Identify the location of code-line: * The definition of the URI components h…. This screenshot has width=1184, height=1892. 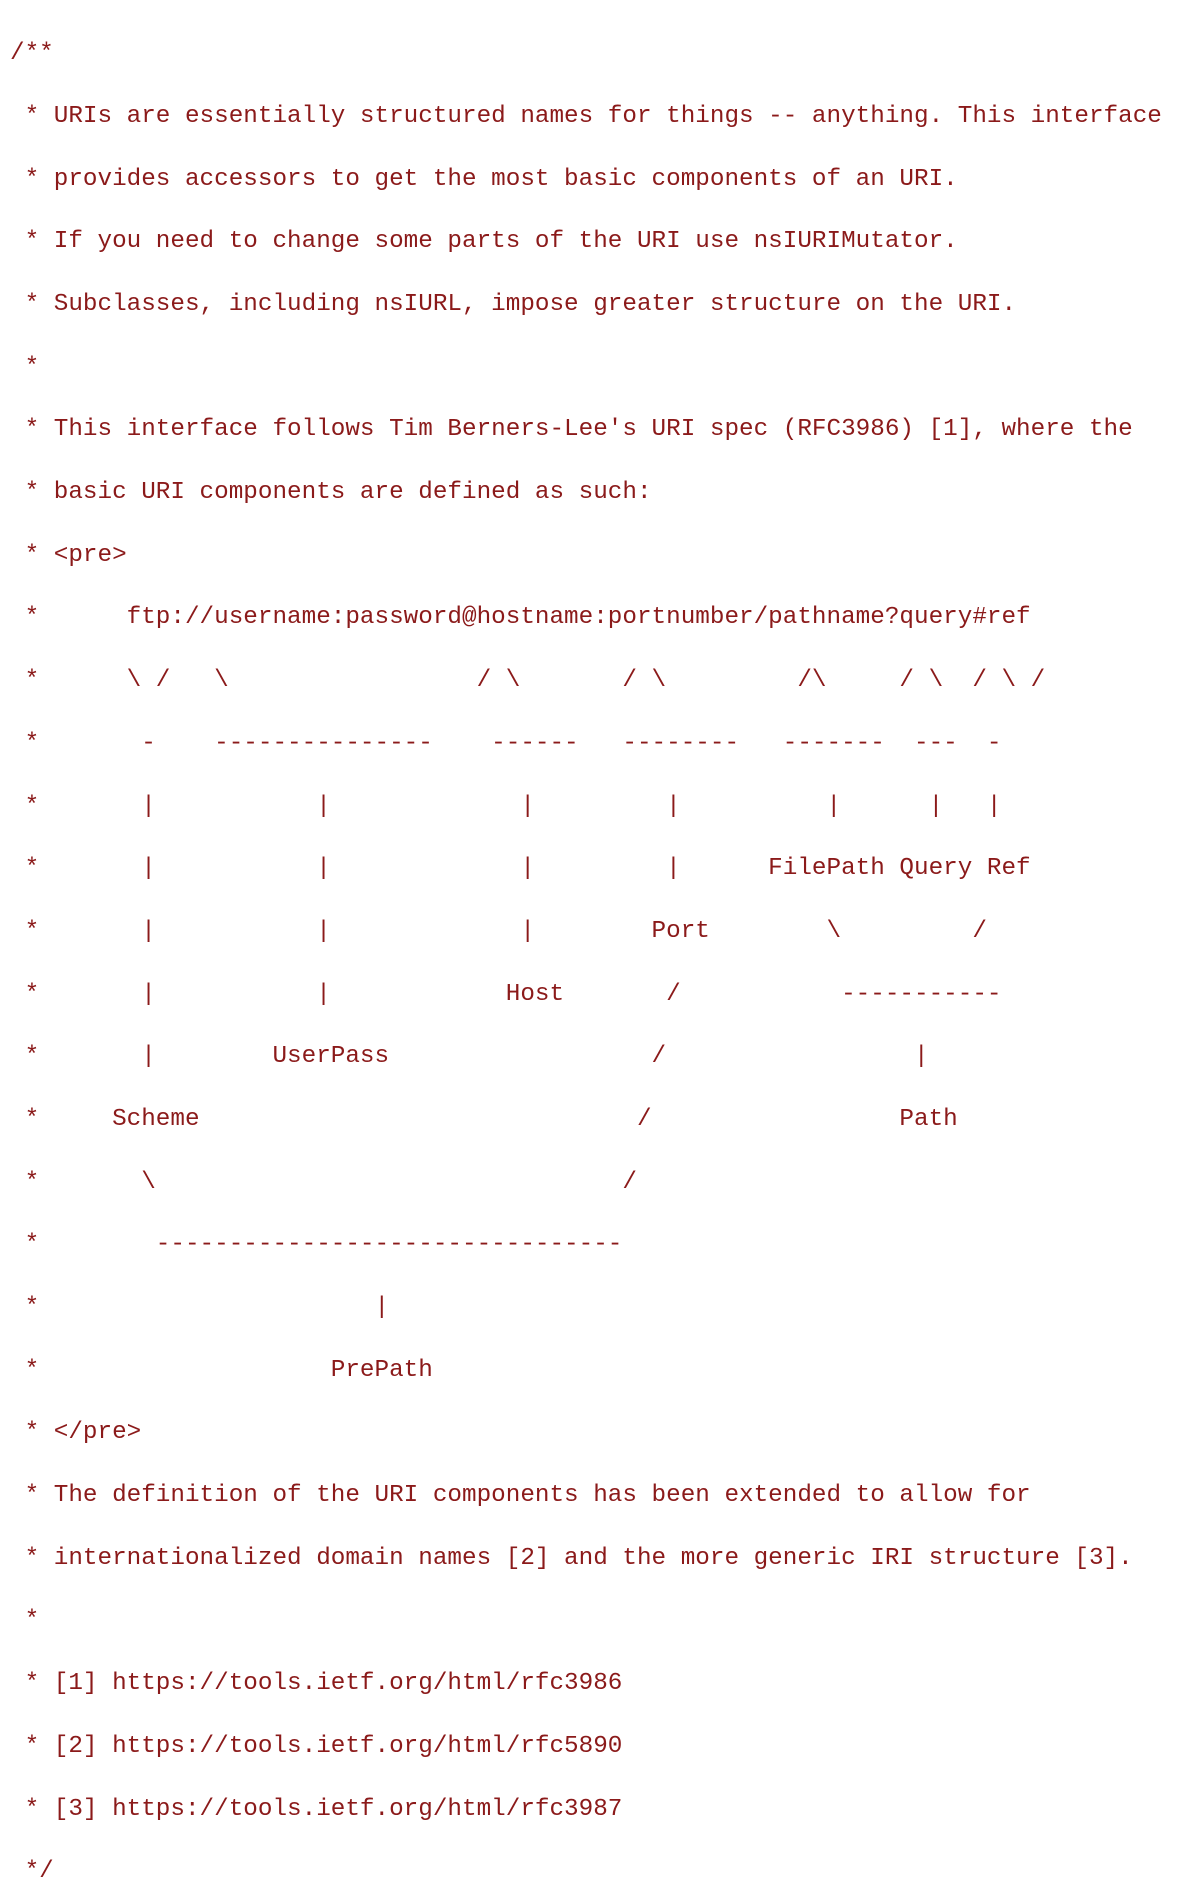
(520, 1496).